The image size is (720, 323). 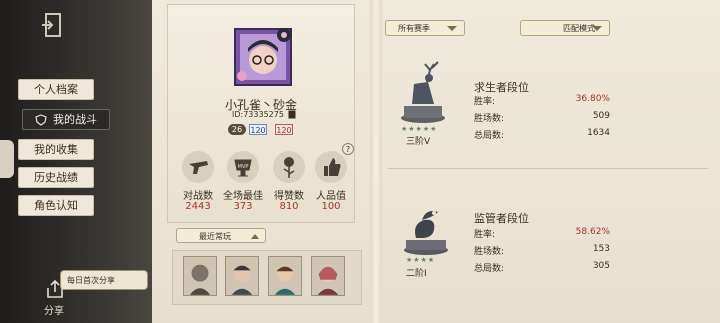 What do you see at coordinates (331, 206) in the screenshot?
I see `stat-value: 100` at bounding box center [331, 206].